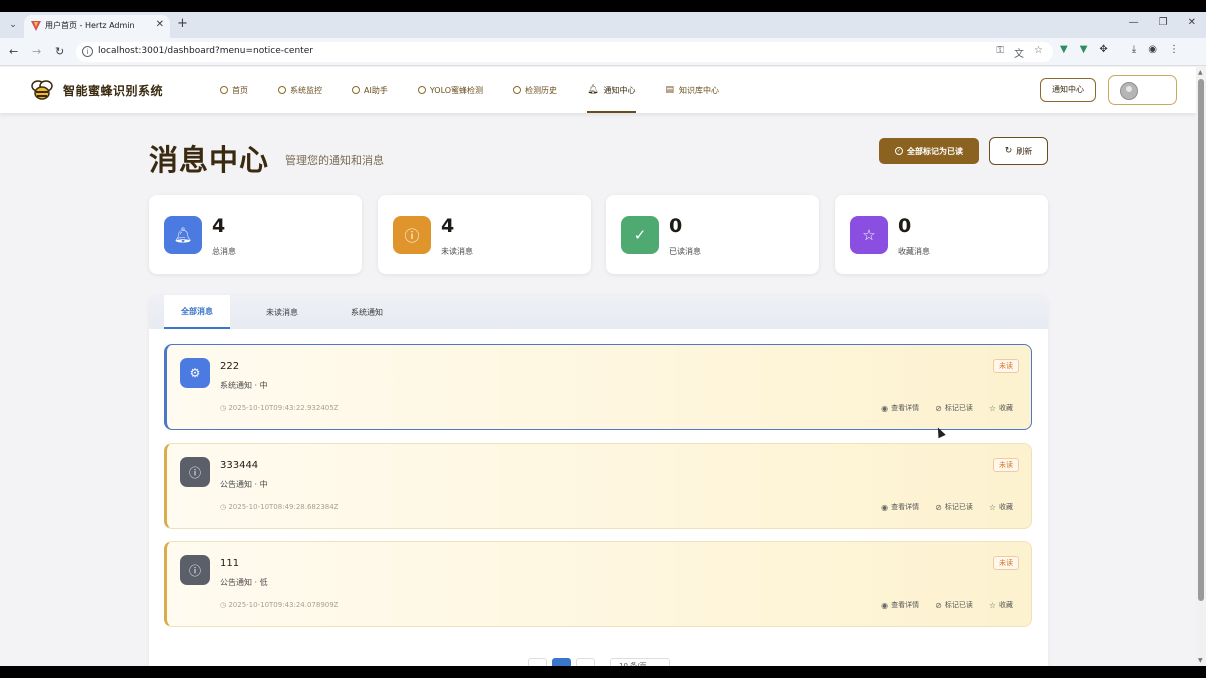  Describe the element at coordinates (1134, 22) in the screenshot. I see `minimize-icon: —` at that location.